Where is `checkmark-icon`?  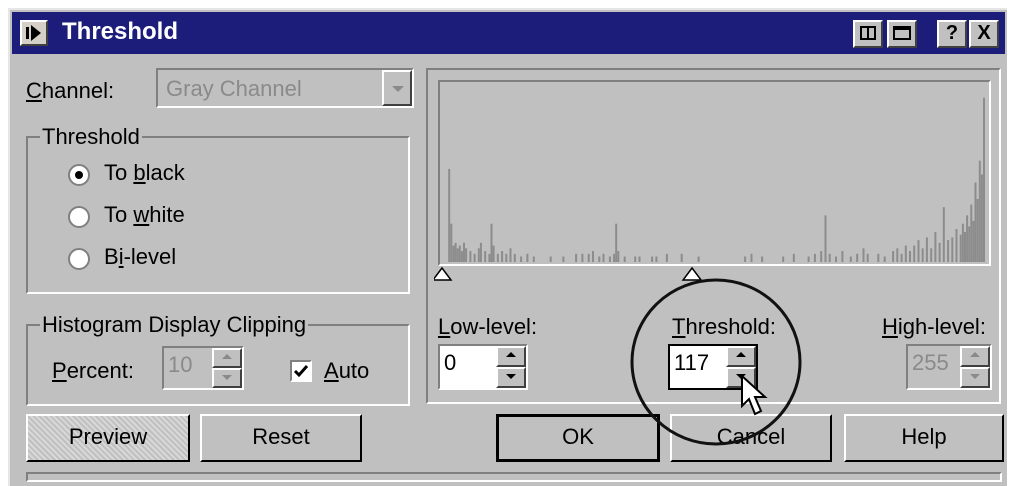
checkmark-icon is located at coordinates (301, 371).